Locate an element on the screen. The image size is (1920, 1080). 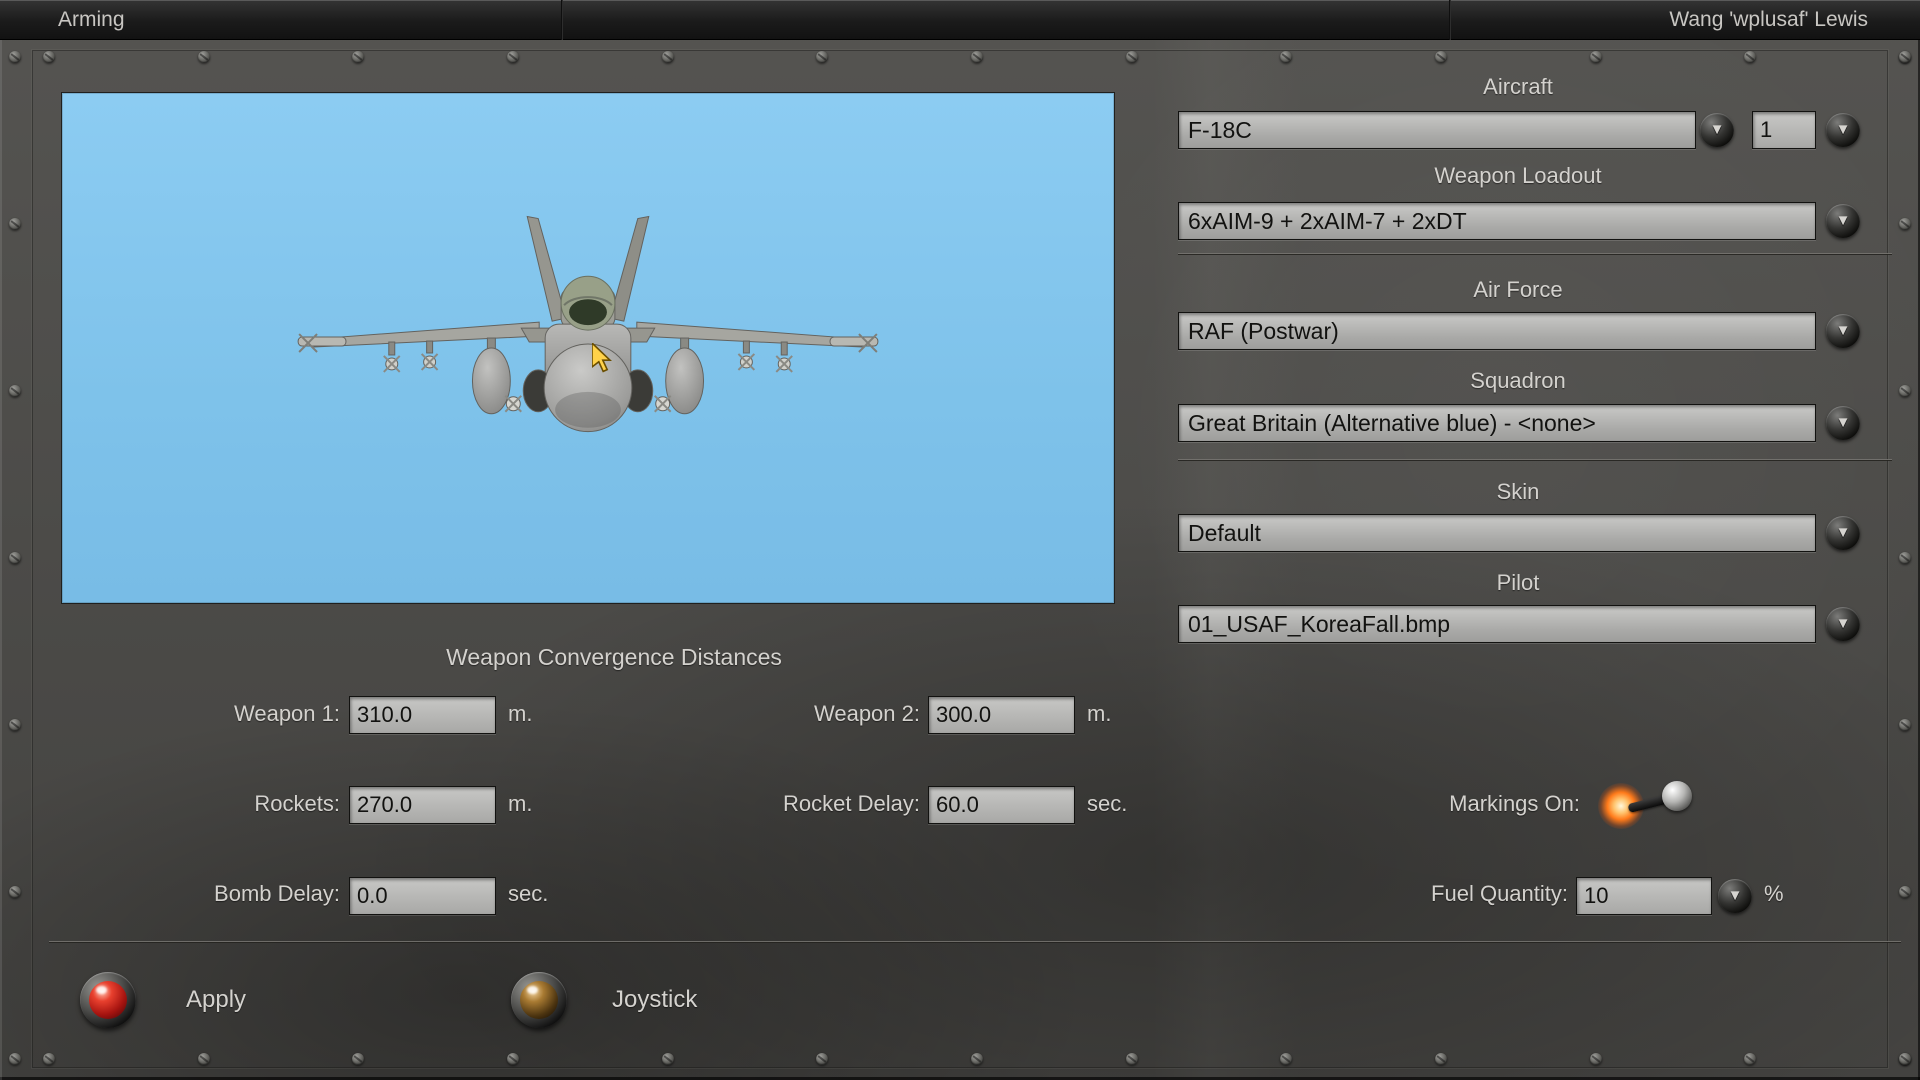
markings-toggle is located at coordinates (1654, 804).